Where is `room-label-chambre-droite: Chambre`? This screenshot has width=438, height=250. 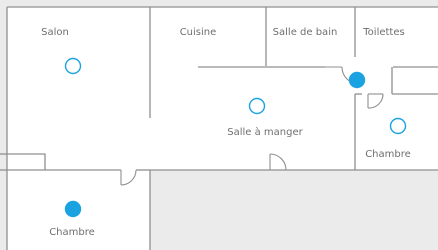
room-label-chambre-droite: Chambre is located at coordinates (388, 154).